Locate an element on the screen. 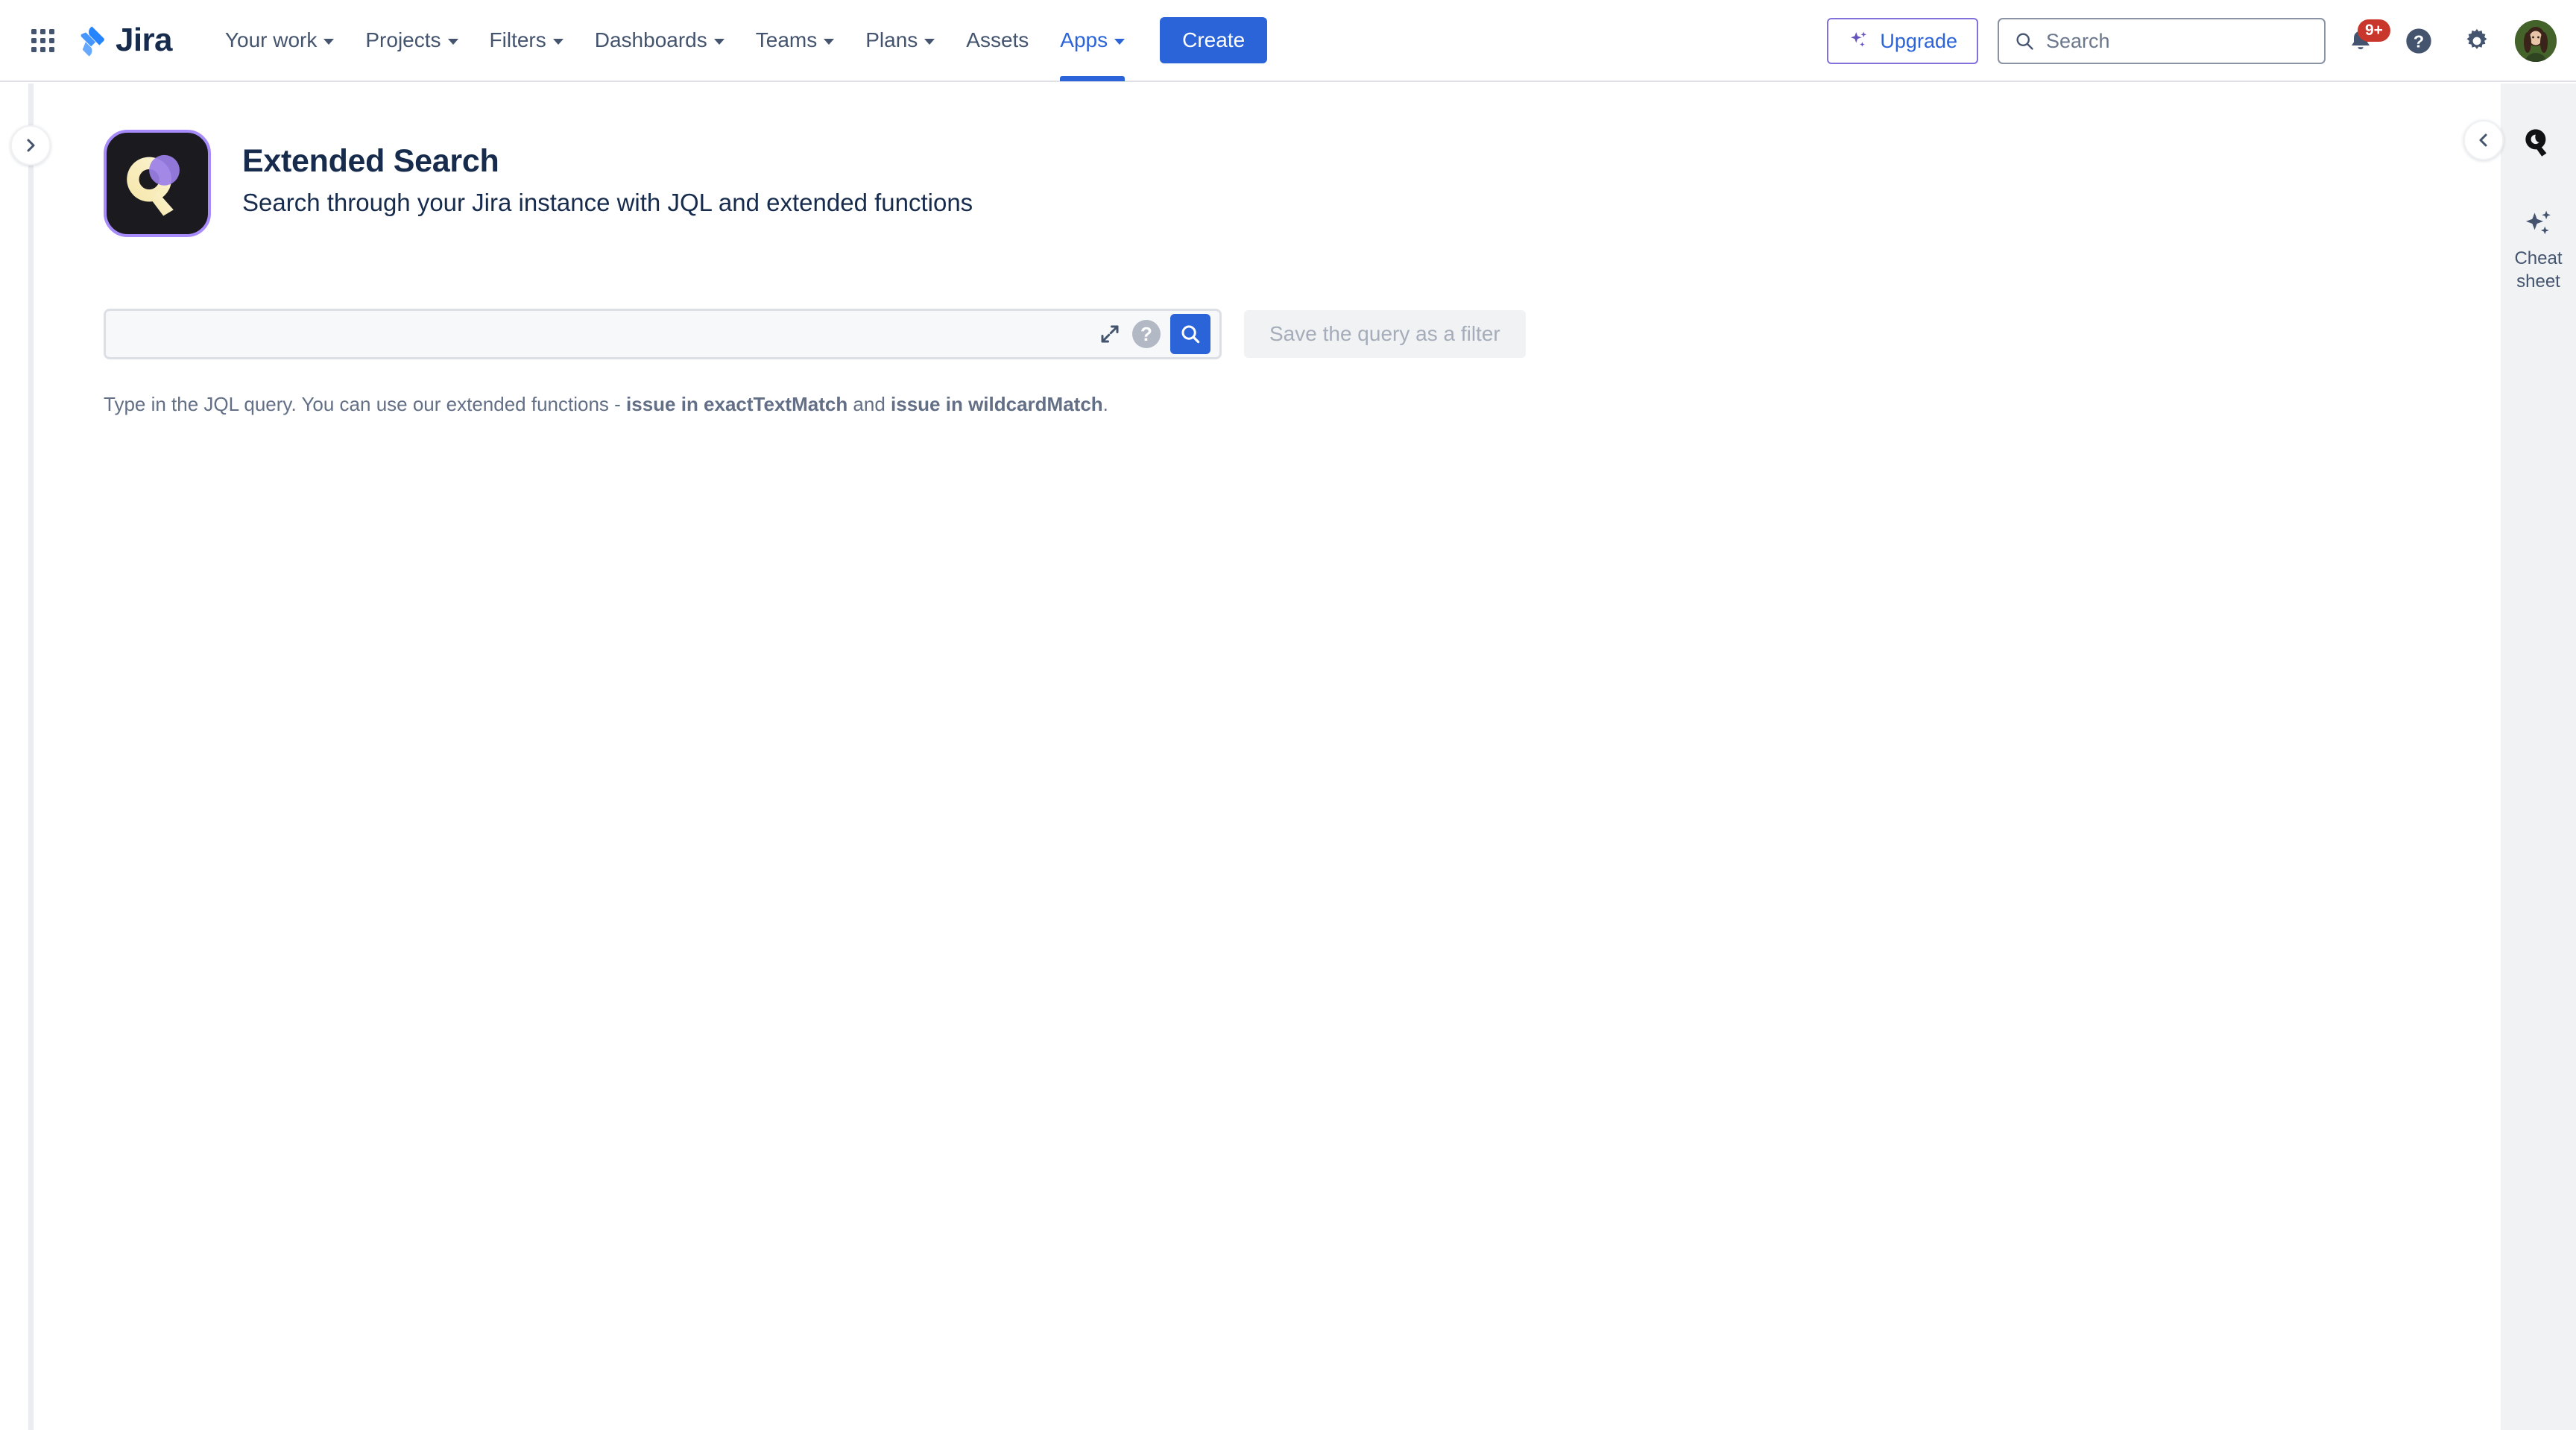 Image resolution: width=2576 pixels, height=1430 pixels. expand-sidebar-button is located at coordinates (30, 145).